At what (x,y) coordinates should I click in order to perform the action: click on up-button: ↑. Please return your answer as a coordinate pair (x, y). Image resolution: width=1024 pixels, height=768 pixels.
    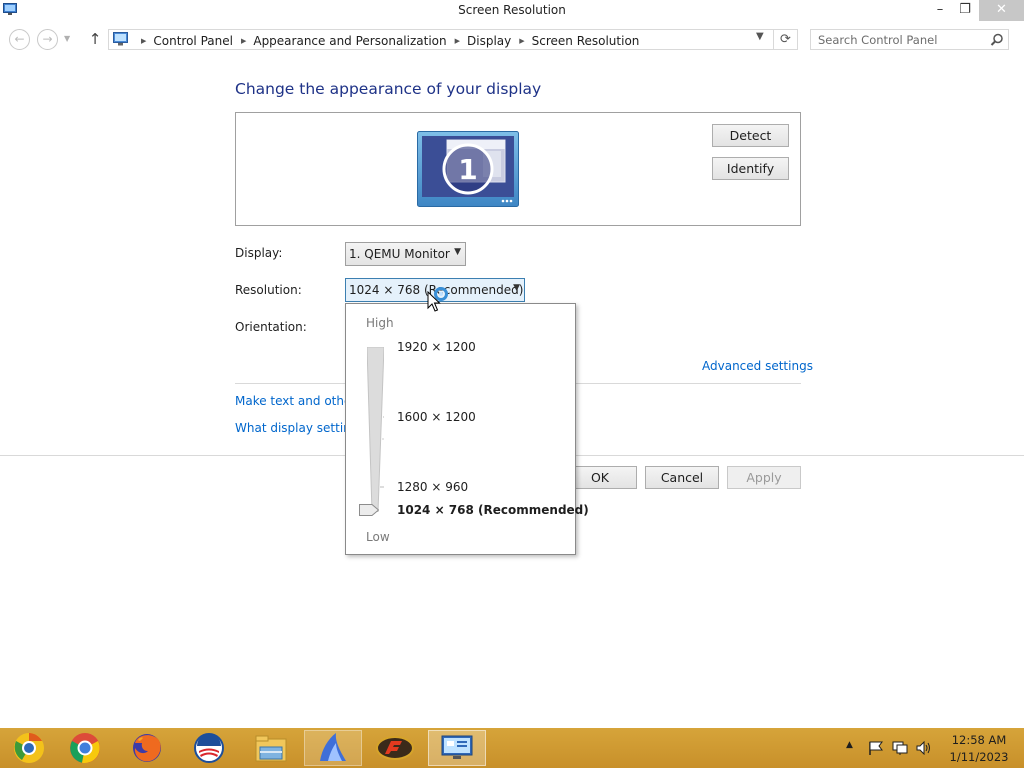
    Looking at the image, I should click on (95, 39).